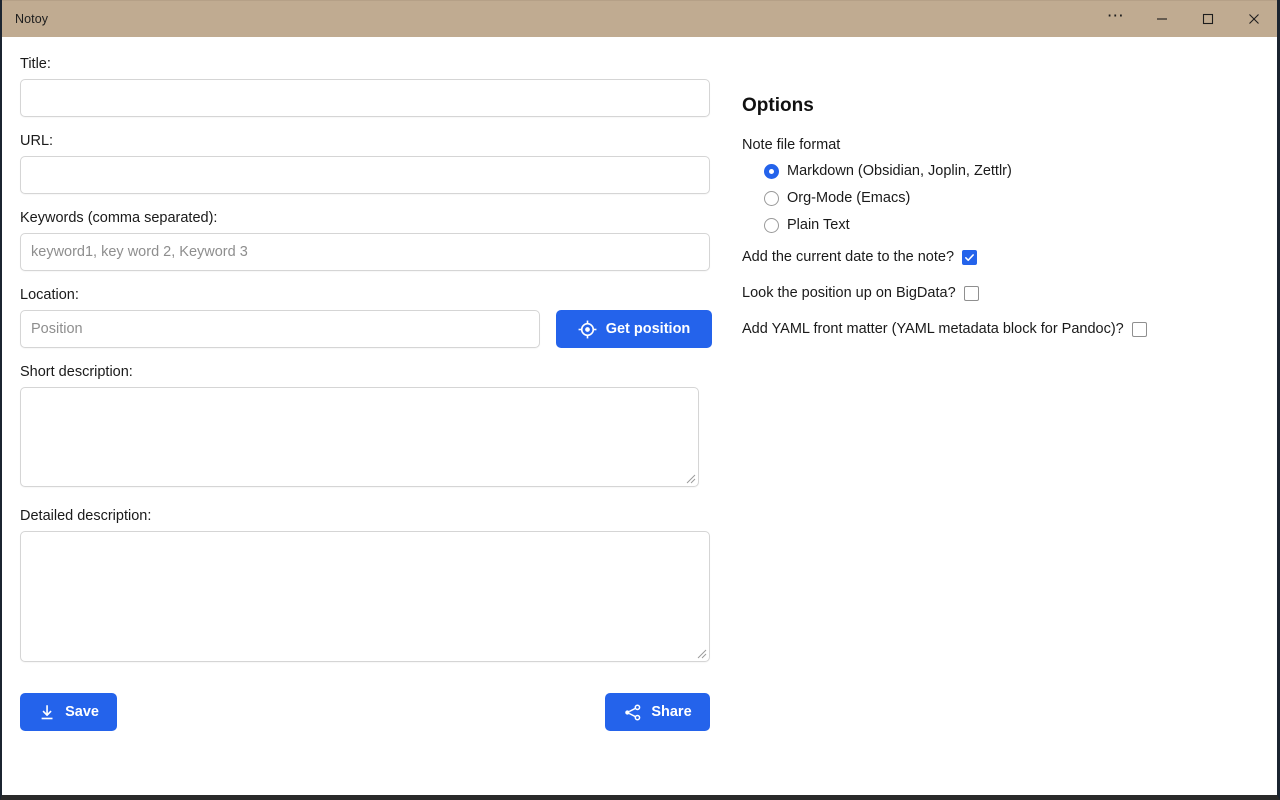 The height and width of the screenshot is (800, 1280). I want to click on radio-label: Plain Text, so click(818, 225).